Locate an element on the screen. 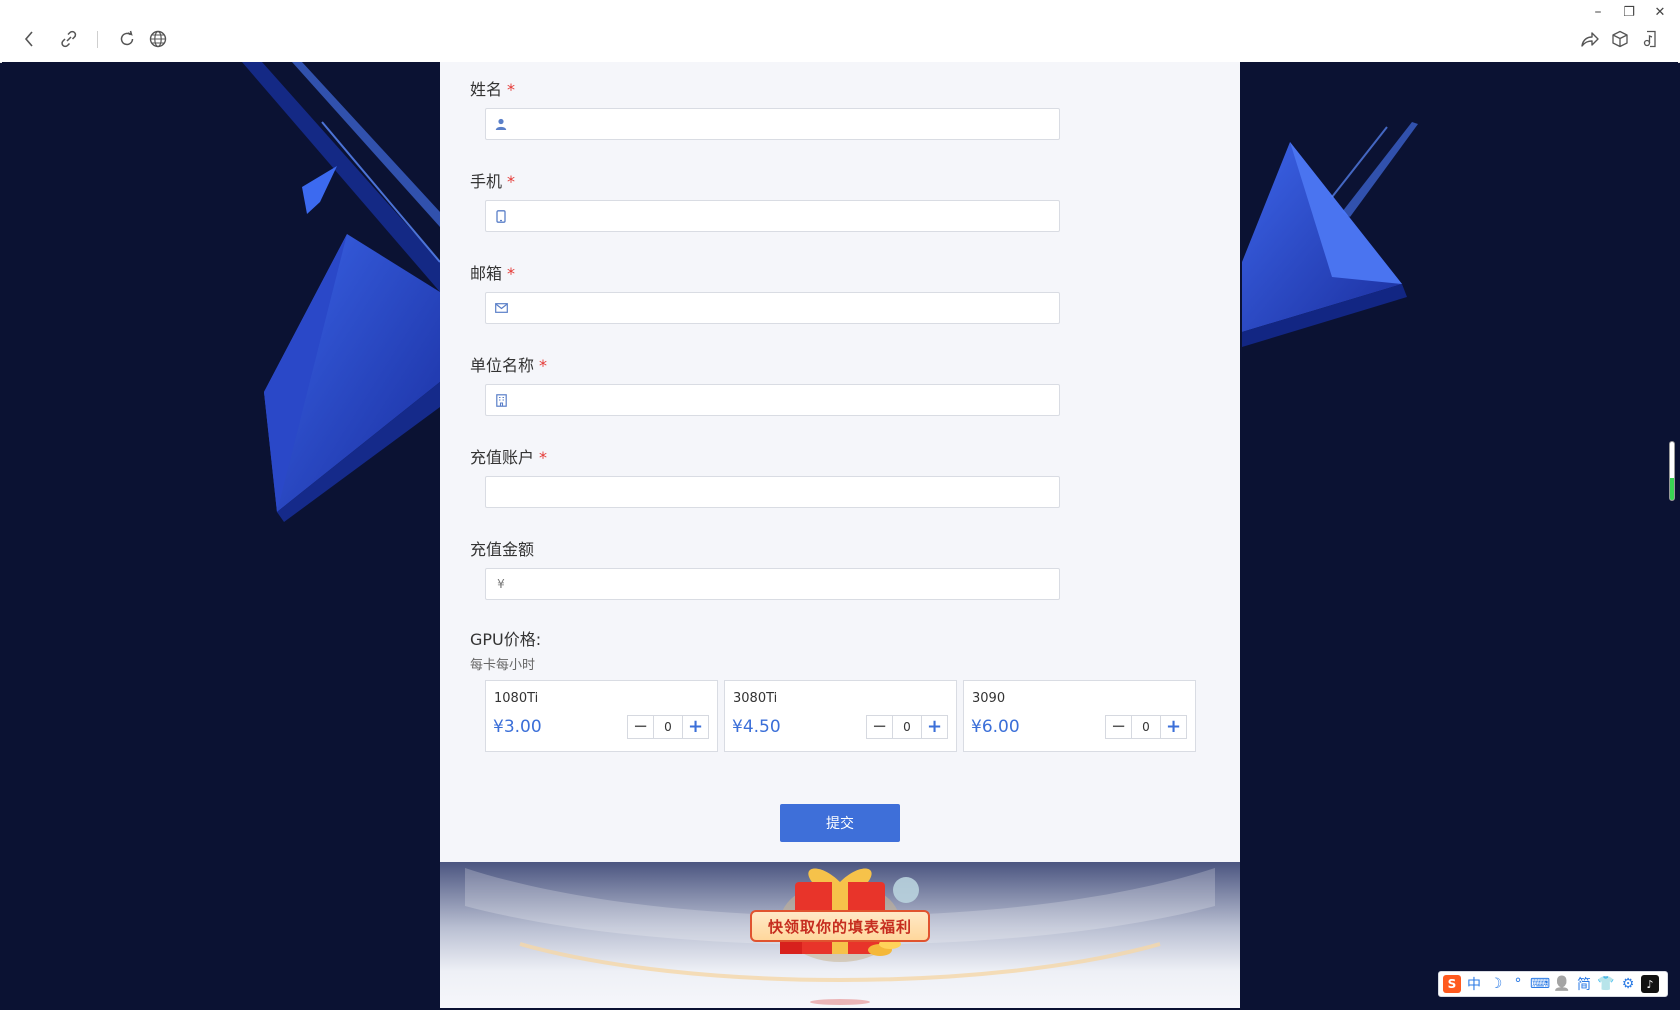 The width and height of the screenshot is (1680, 1010). back-icon is located at coordinates (28, 39).